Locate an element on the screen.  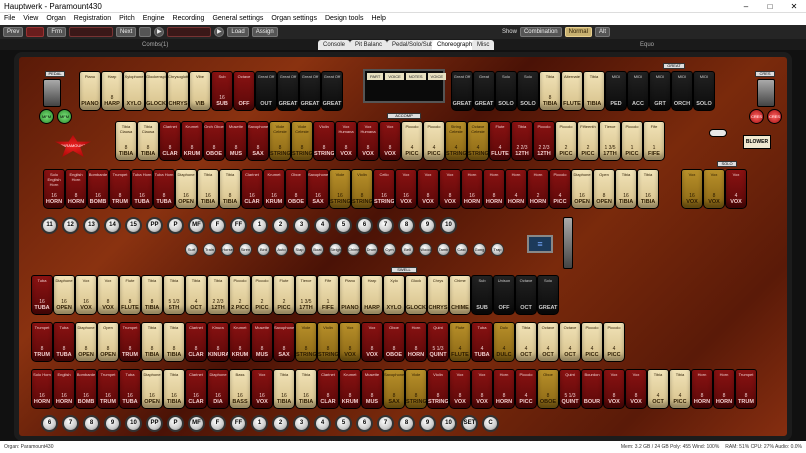
stop-tab: Alternate FLUTE is located at coordinates (572, 91).